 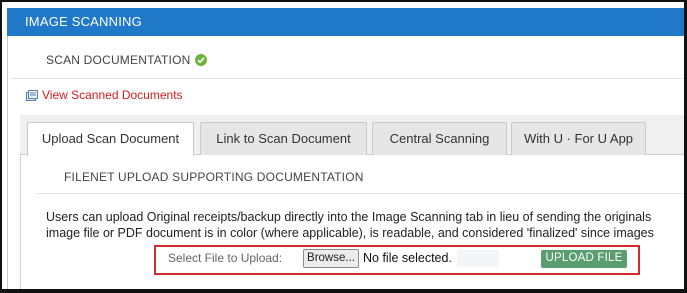 What do you see at coordinates (83, 21) in the screenshot?
I see `page-title: IMAGE SCANNING` at bounding box center [83, 21].